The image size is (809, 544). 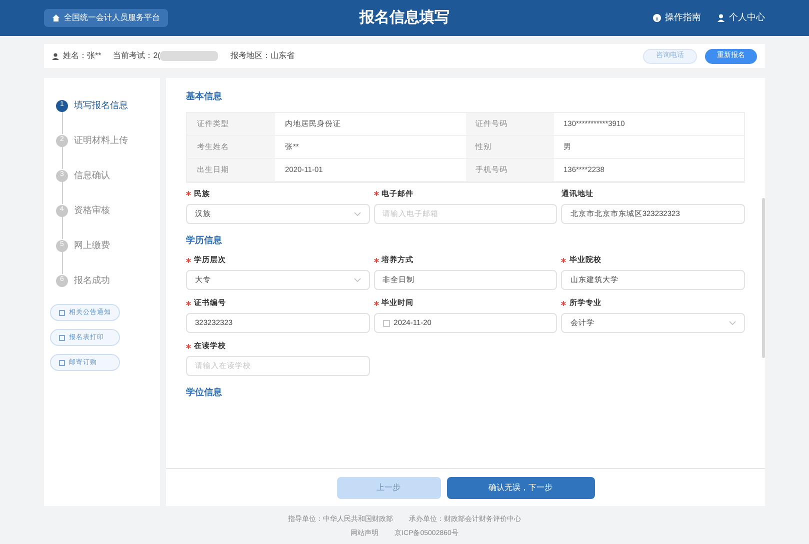 What do you see at coordinates (405, 18) in the screenshot?
I see `page-title: 报名信息填写` at bounding box center [405, 18].